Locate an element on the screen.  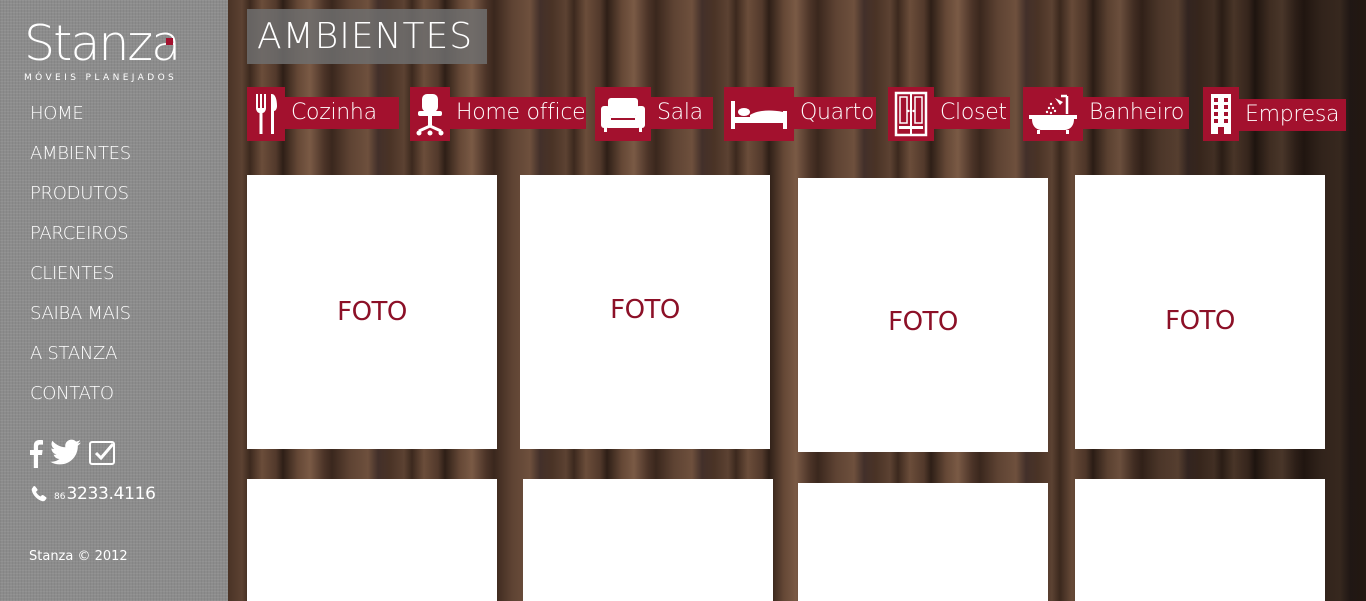
office-chair-icon is located at coordinates (430, 114).